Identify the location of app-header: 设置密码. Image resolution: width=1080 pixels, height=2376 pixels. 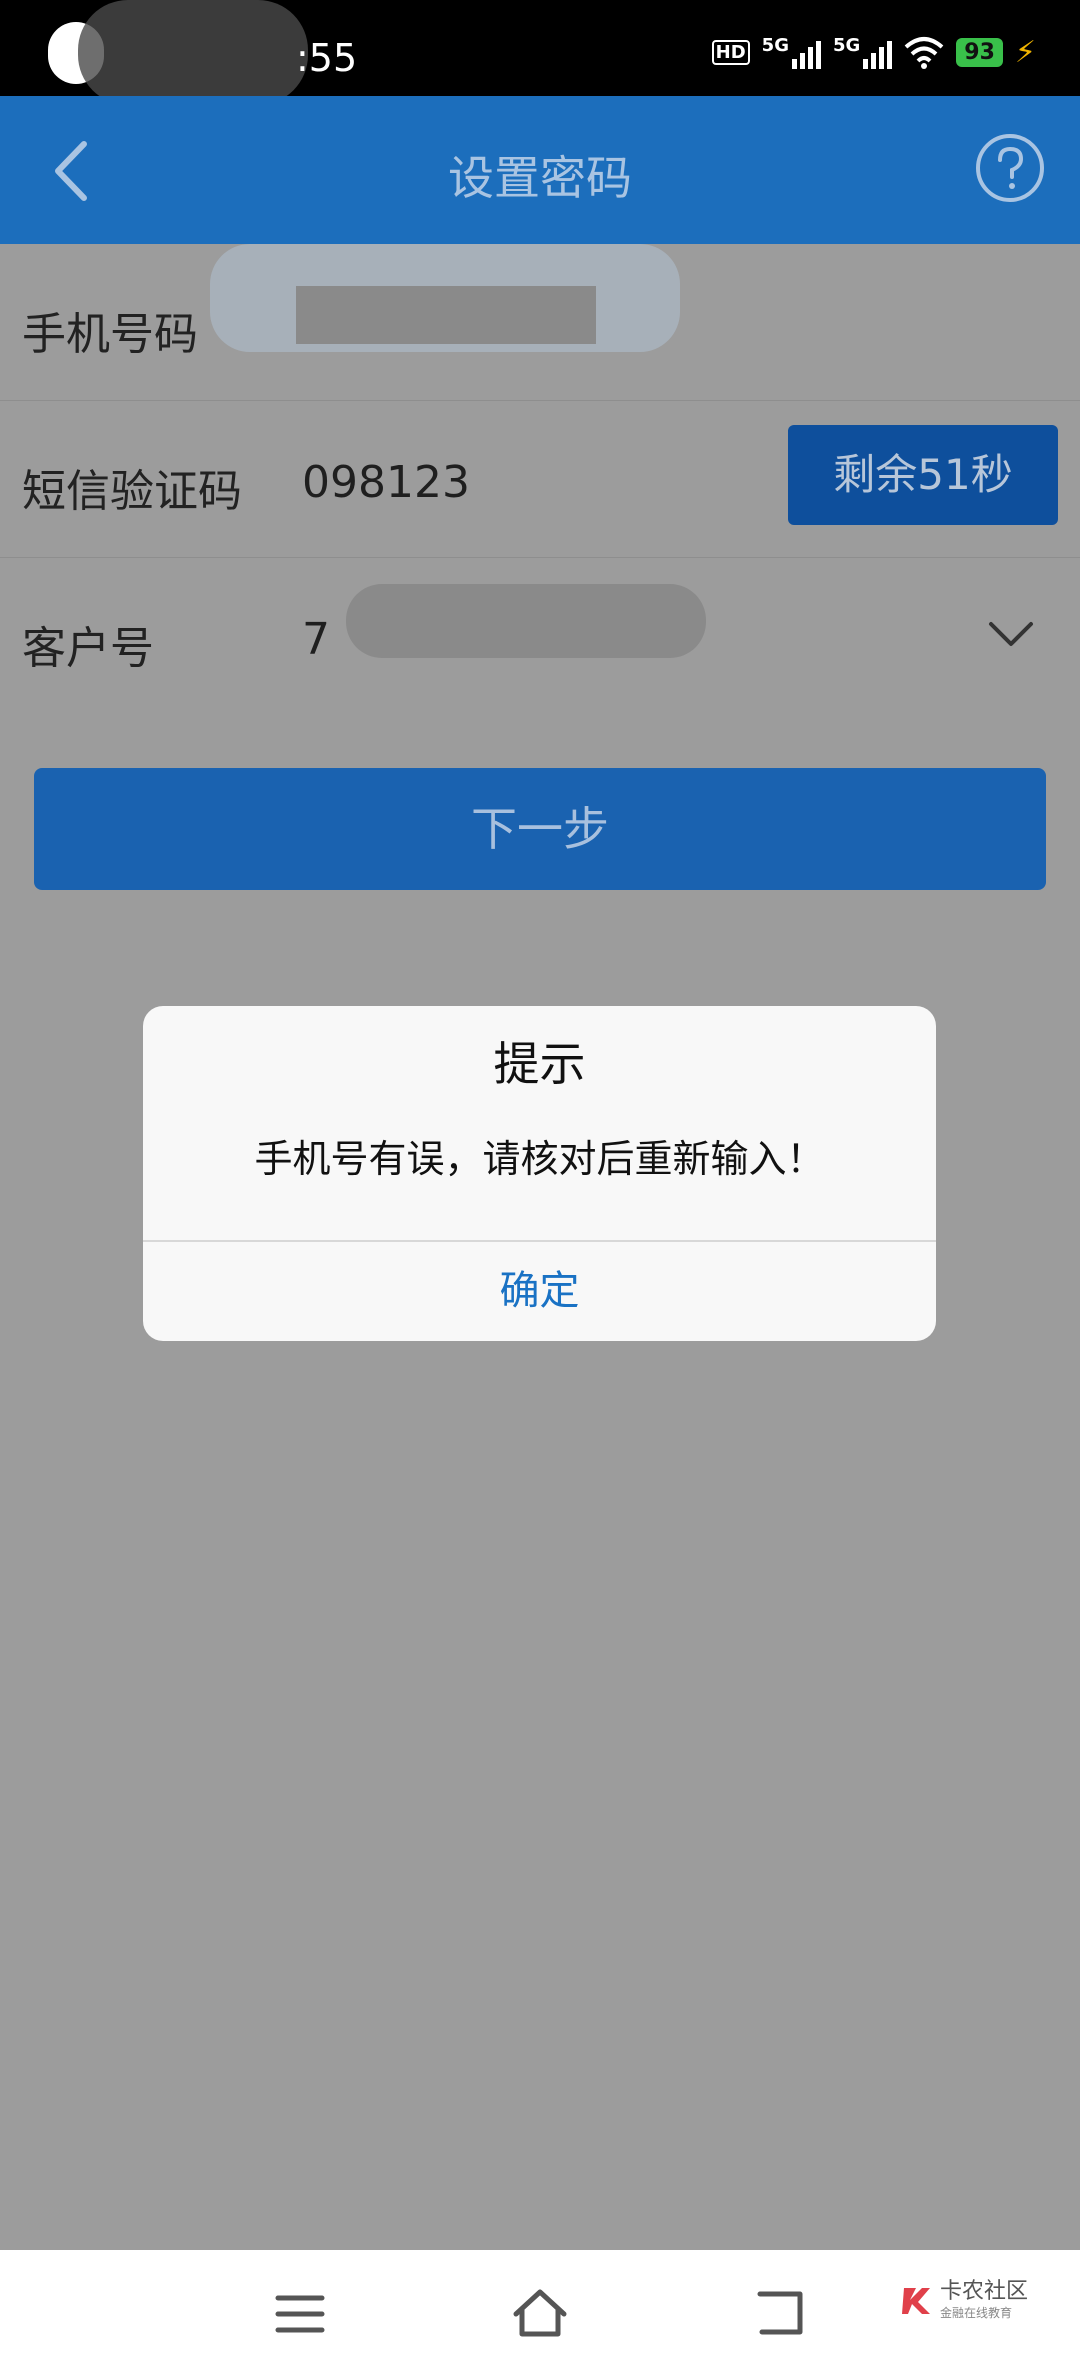
(540, 170).